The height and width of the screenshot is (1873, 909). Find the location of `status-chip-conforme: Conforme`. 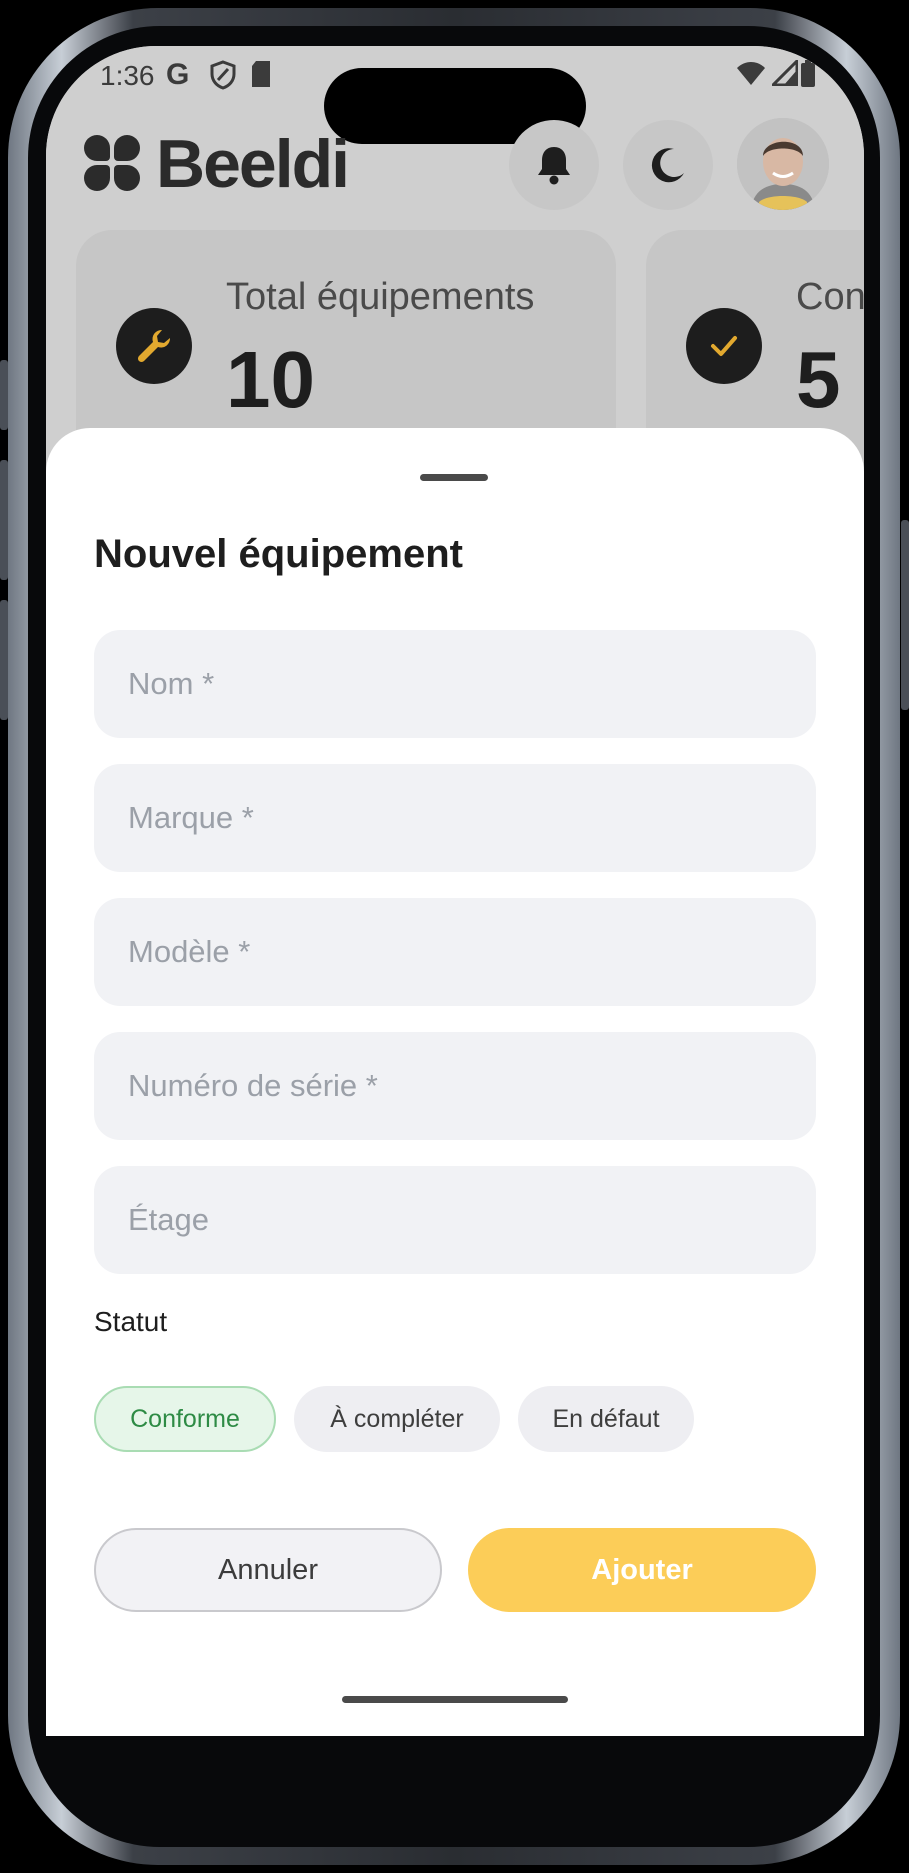

status-chip-conforme: Conforme is located at coordinates (185, 1419).